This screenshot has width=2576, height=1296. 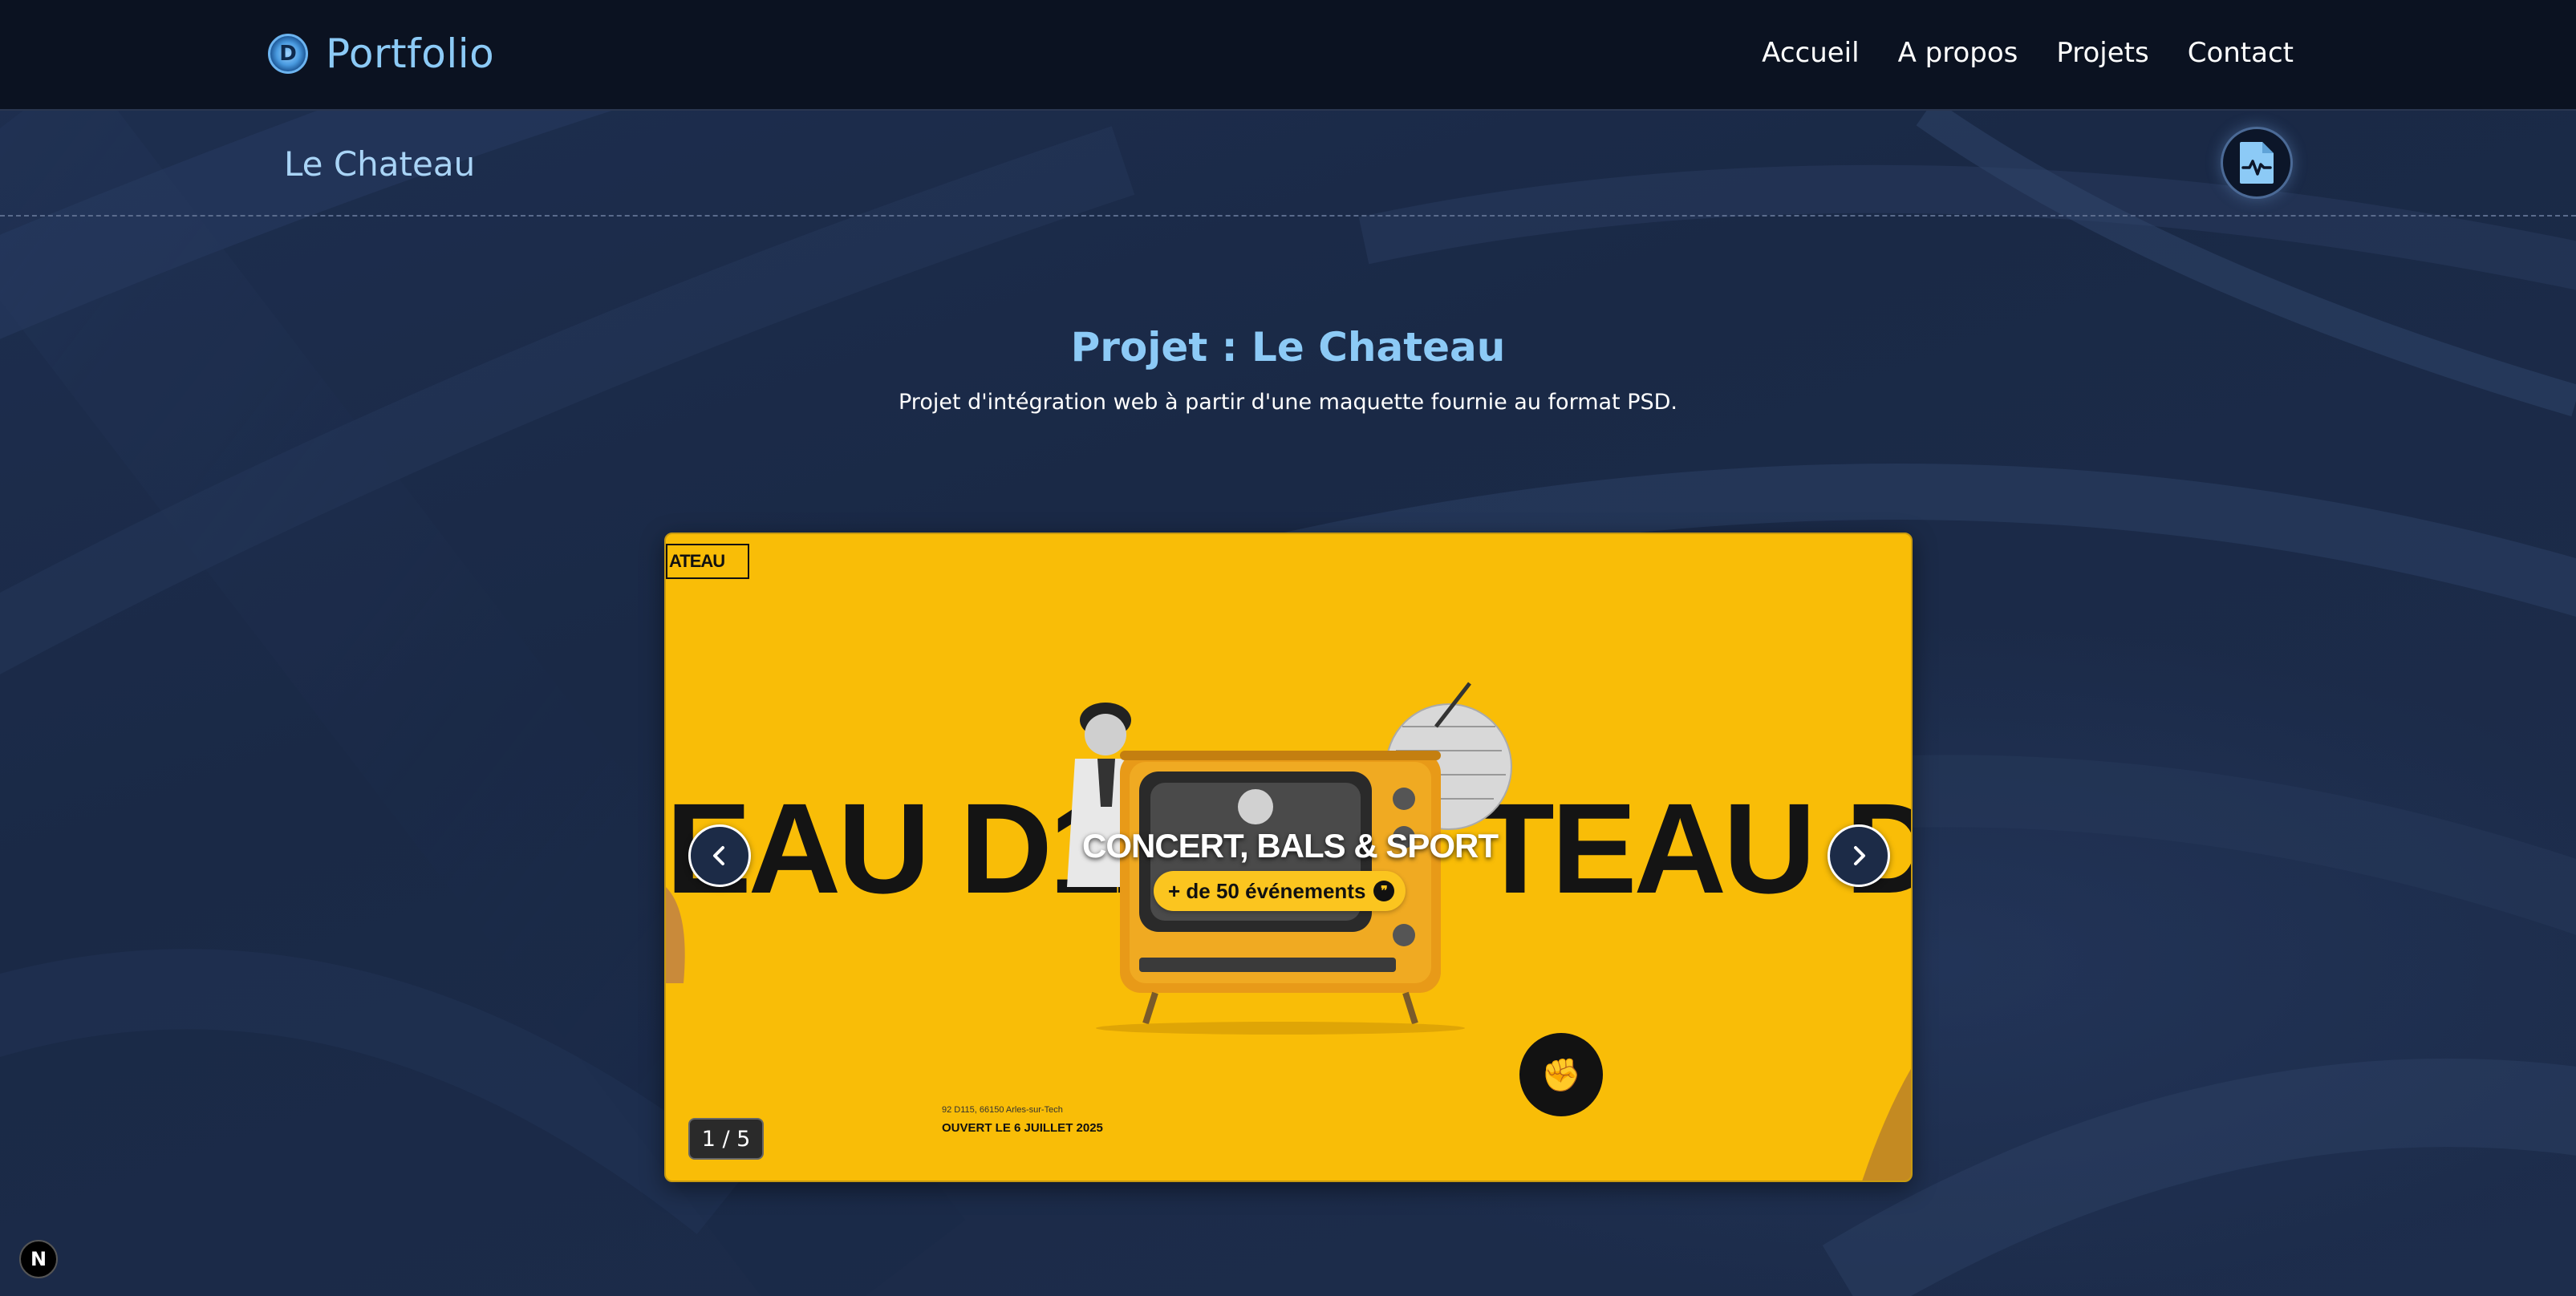 What do you see at coordinates (1958, 53) in the screenshot?
I see `nav-a-propos: A propos` at bounding box center [1958, 53].